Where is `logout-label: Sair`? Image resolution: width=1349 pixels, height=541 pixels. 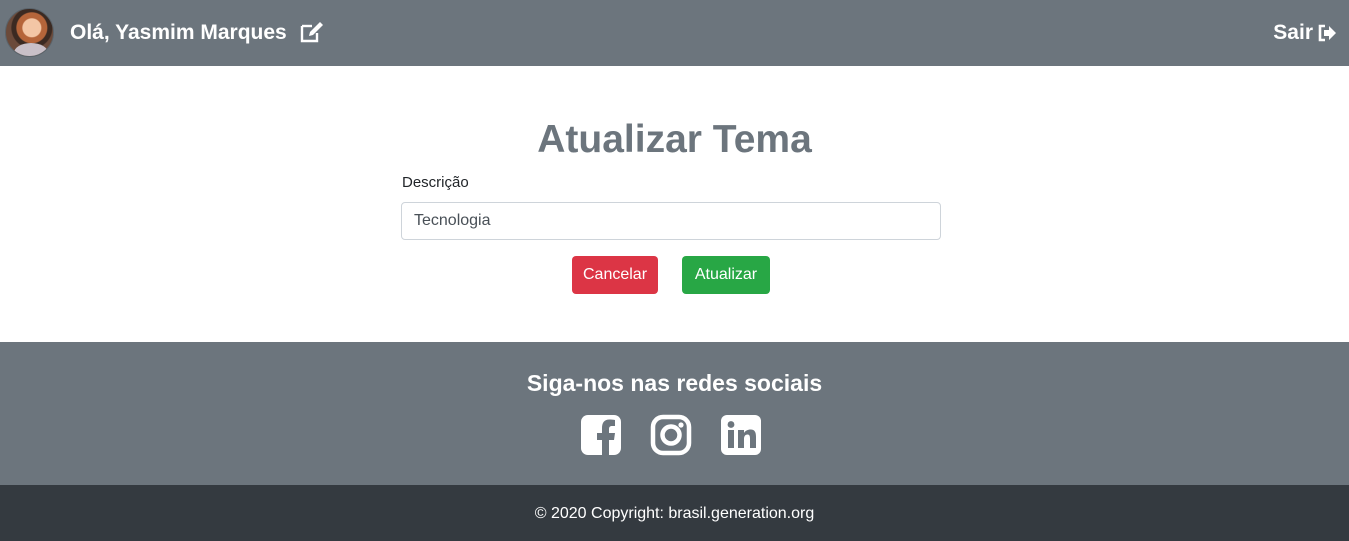
logout-label: Sair is located at coordinates (1293, 32).